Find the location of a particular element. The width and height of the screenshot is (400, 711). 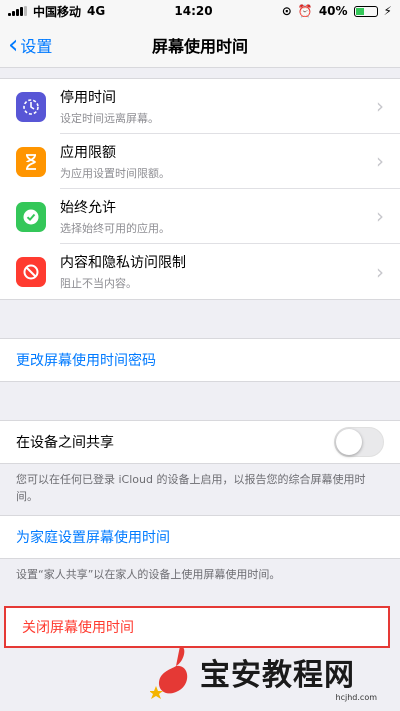

back-button: ‹ 设置 is located at coordinates (30, 45).